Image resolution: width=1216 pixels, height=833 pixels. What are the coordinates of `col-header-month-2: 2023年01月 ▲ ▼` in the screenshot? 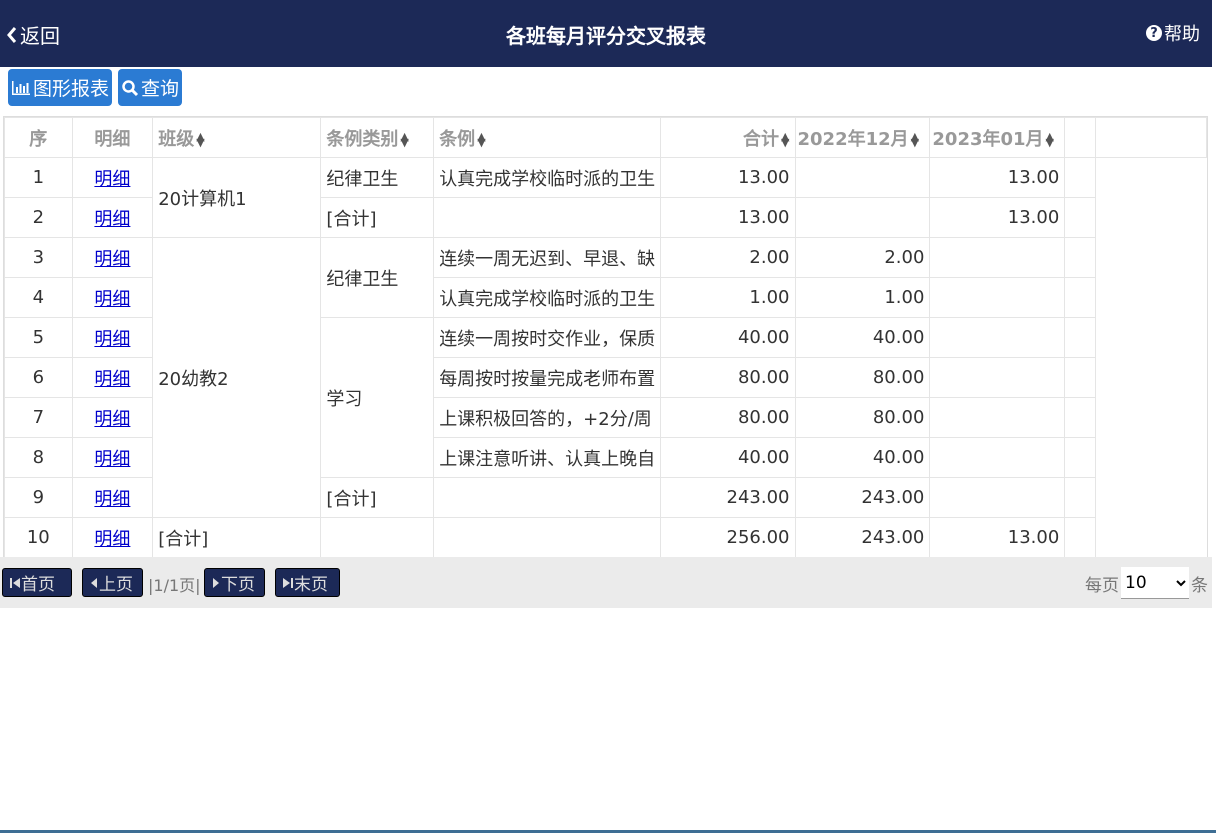 It's located at (997, 137).